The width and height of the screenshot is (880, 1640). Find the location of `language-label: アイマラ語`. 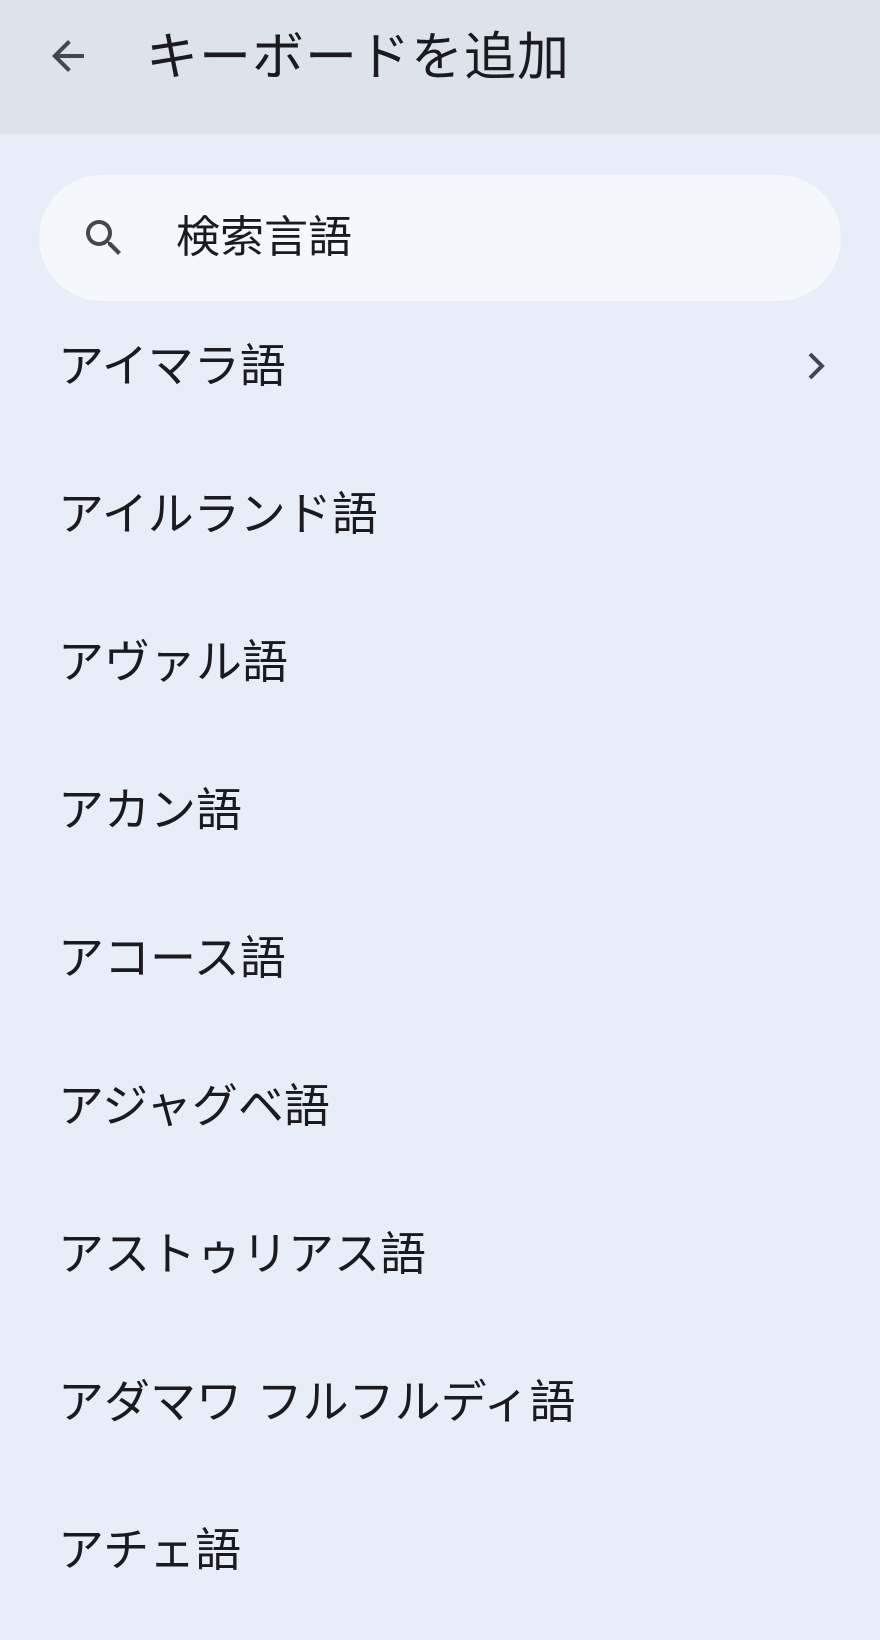

language-label: アイマラ語 is located at coordinates (172, 366).